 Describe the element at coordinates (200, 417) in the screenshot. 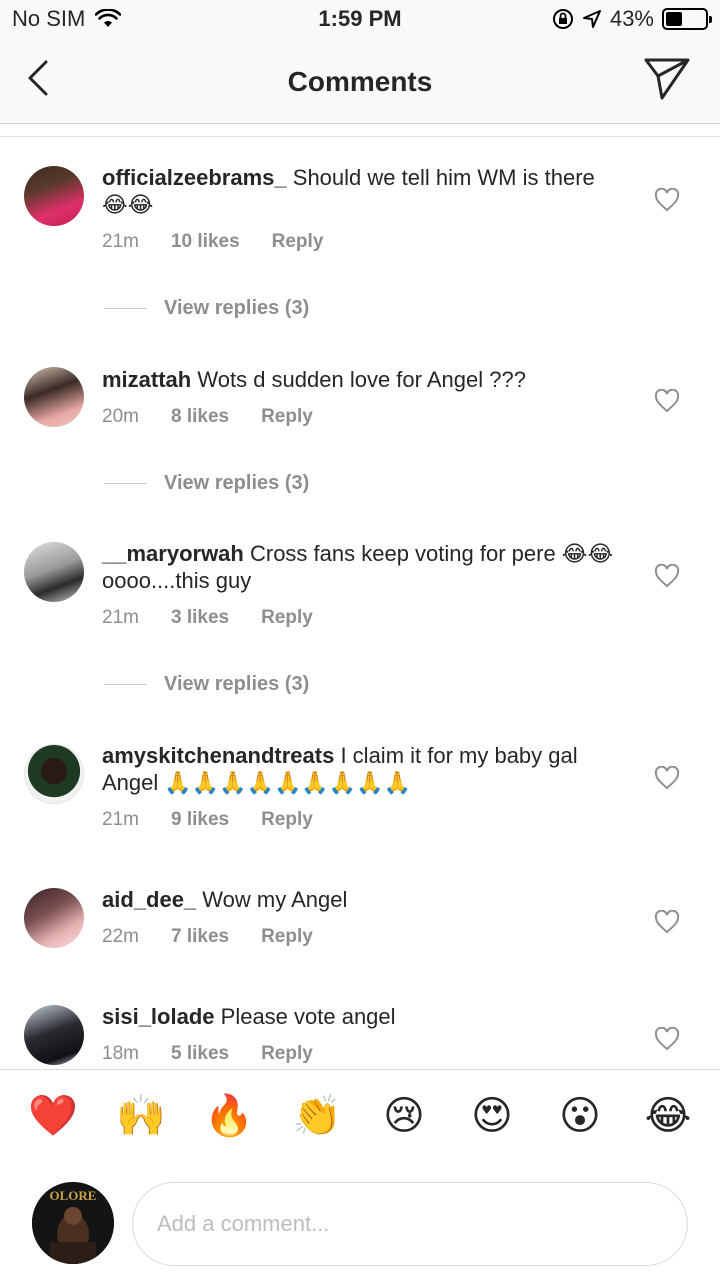

I see `comment-likes: 8 likes` at that location.